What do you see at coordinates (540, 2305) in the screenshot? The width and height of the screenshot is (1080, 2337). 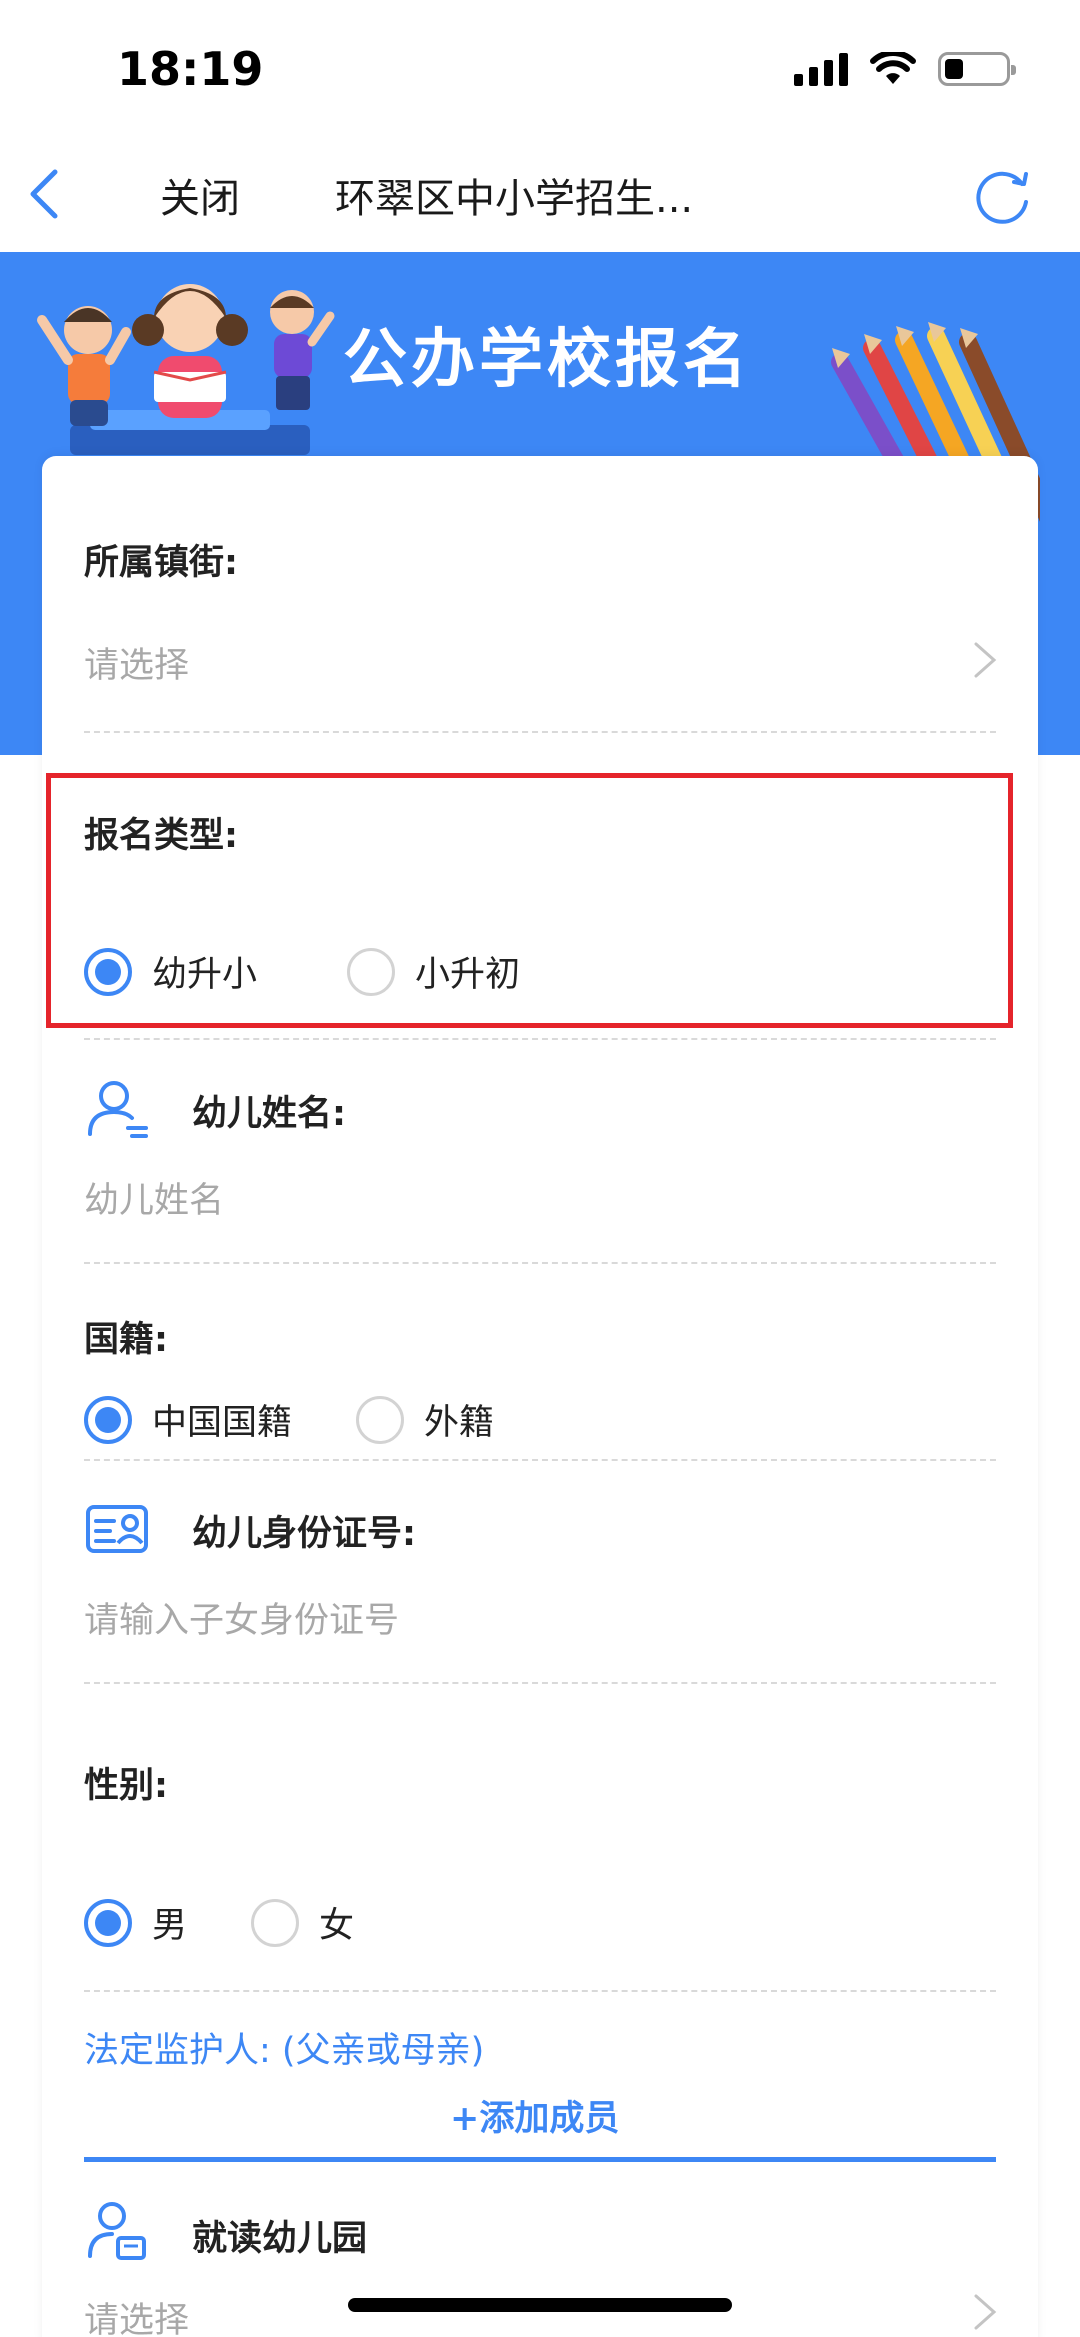 I see `home-indicator` at bounding box center [540, 2305].